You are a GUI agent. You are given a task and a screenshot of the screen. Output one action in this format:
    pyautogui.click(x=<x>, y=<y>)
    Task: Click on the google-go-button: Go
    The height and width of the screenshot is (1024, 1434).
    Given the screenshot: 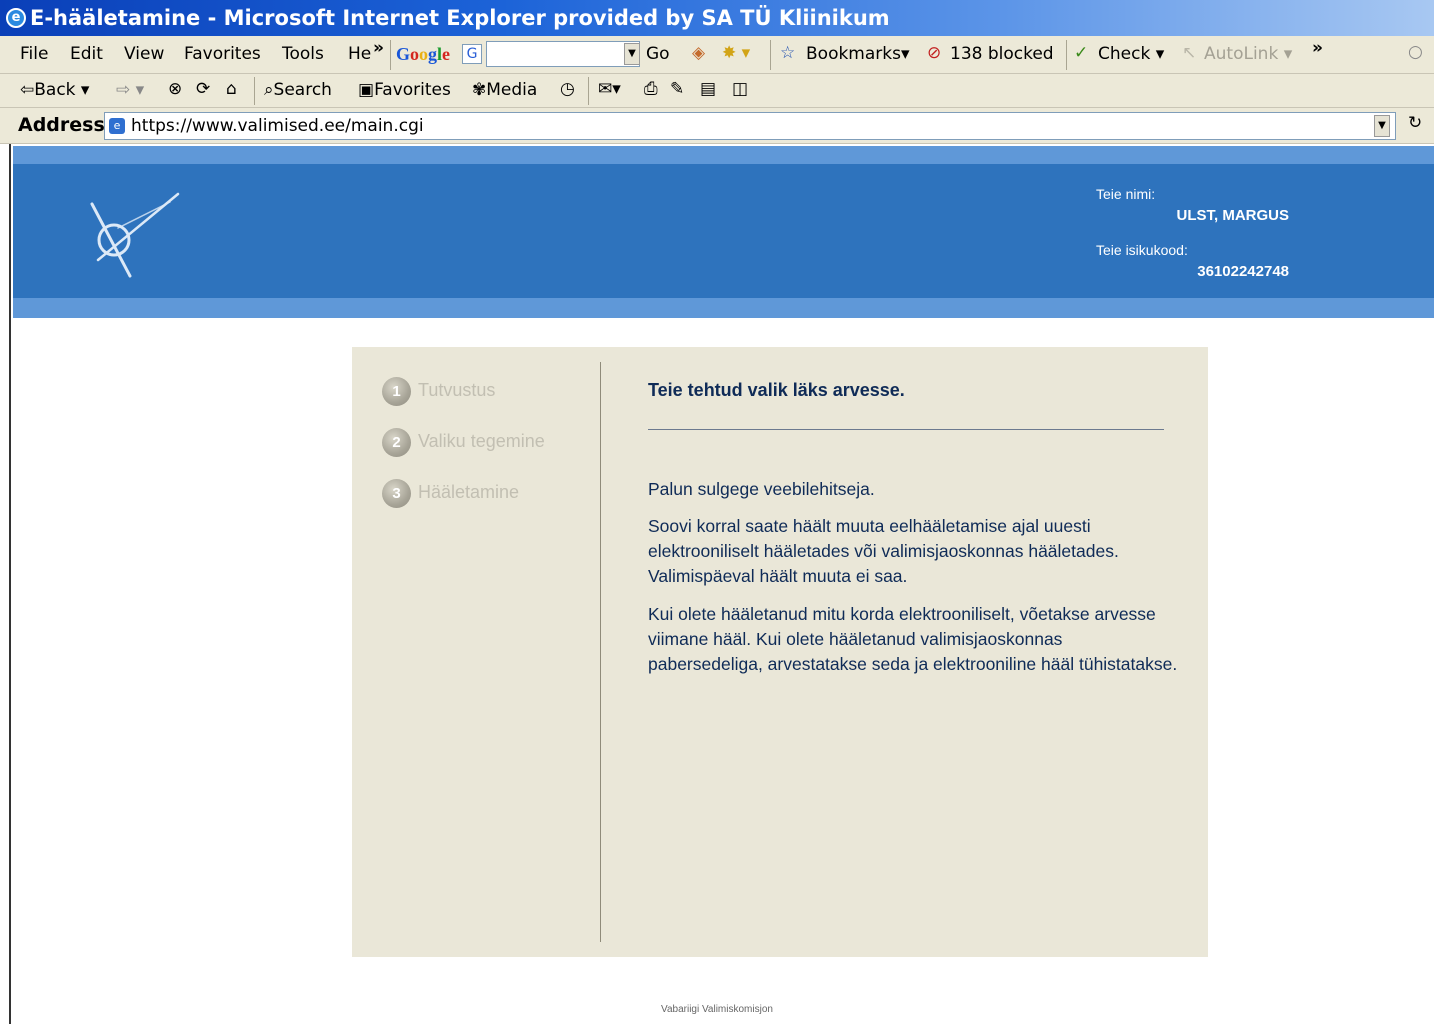 What is the action you would take?
    pyautogui.click(x=658, y=54)
    